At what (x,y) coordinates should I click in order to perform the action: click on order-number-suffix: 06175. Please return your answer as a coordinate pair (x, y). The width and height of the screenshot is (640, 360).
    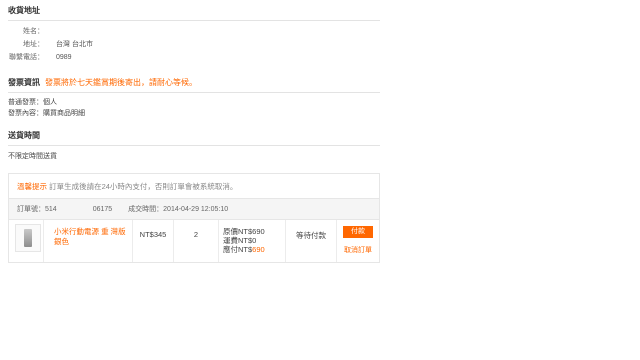
    Looking at the image, I should click on (102, 209).